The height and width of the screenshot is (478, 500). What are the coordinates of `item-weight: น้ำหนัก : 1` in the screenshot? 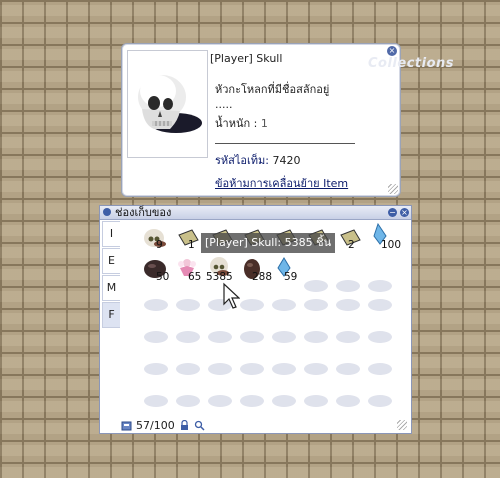 It's located at (241, 123).